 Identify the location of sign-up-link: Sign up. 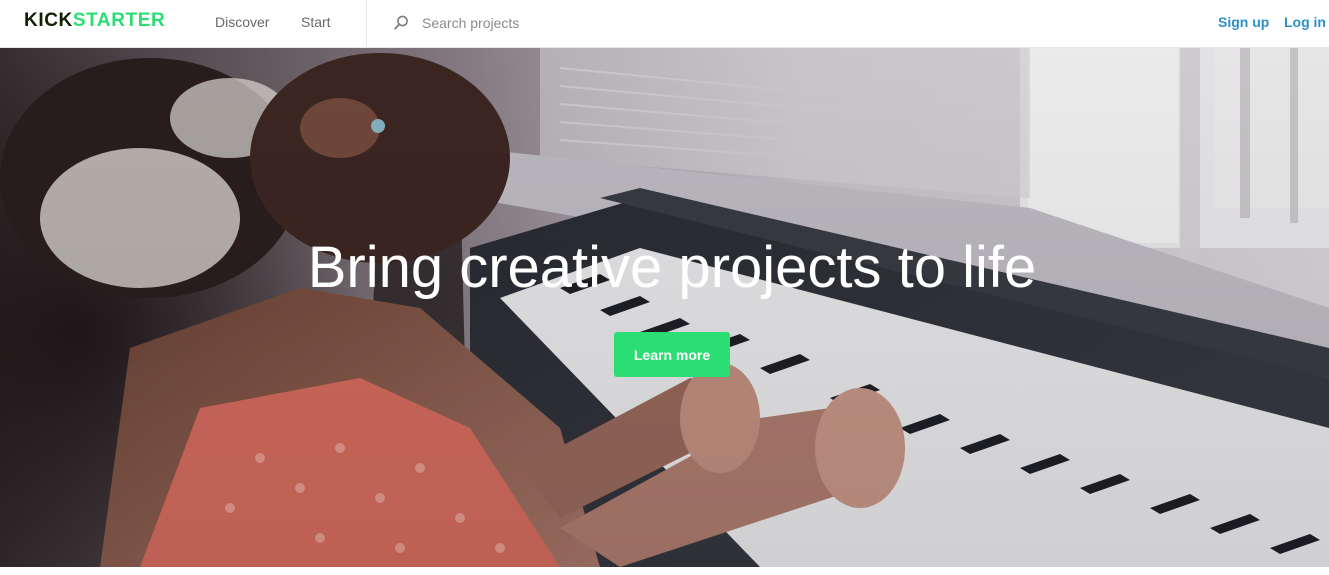
(1243, 22).